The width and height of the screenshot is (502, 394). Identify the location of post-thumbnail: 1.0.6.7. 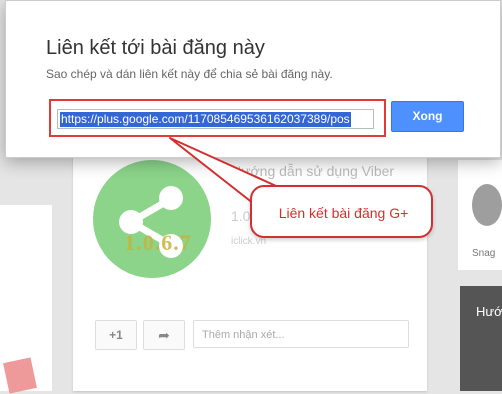
(152, 219).